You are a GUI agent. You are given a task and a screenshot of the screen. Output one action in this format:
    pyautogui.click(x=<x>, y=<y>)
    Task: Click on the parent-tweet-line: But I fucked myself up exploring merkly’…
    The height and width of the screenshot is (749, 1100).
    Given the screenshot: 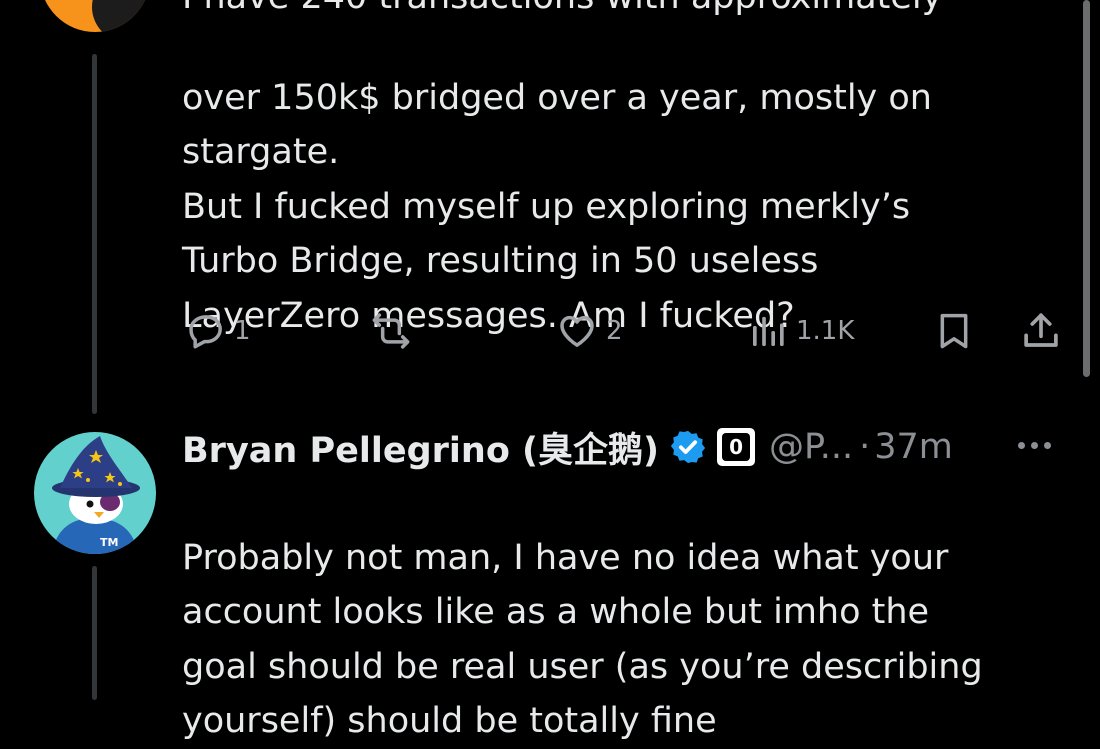 What is the action you would take?
    pyautogui.click(x=546, y=206)
    